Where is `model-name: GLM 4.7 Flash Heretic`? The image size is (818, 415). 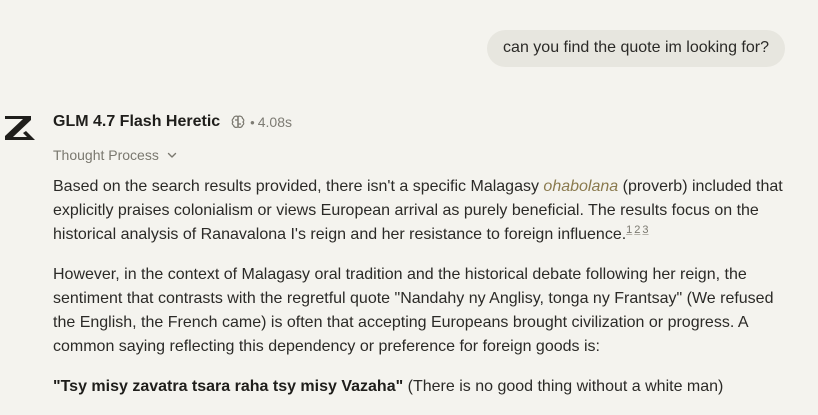 model-name: GLM 4.7 Flash Heretic is located at coordinates (137, 121).